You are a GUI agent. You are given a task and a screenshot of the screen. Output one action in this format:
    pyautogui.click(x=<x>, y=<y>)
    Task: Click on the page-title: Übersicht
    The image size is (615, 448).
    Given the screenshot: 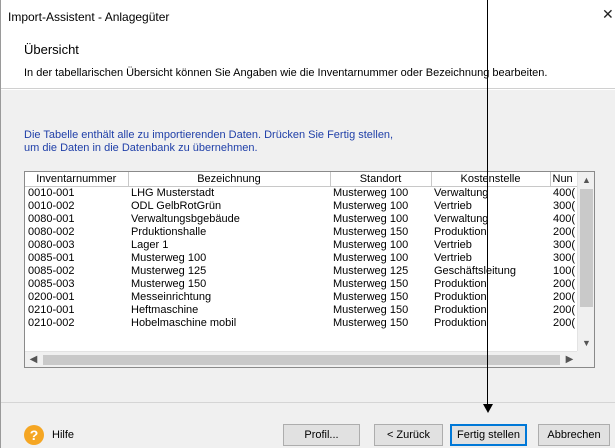 What is the action you would take?
    pyautogui.click(x=51, y=49)
    